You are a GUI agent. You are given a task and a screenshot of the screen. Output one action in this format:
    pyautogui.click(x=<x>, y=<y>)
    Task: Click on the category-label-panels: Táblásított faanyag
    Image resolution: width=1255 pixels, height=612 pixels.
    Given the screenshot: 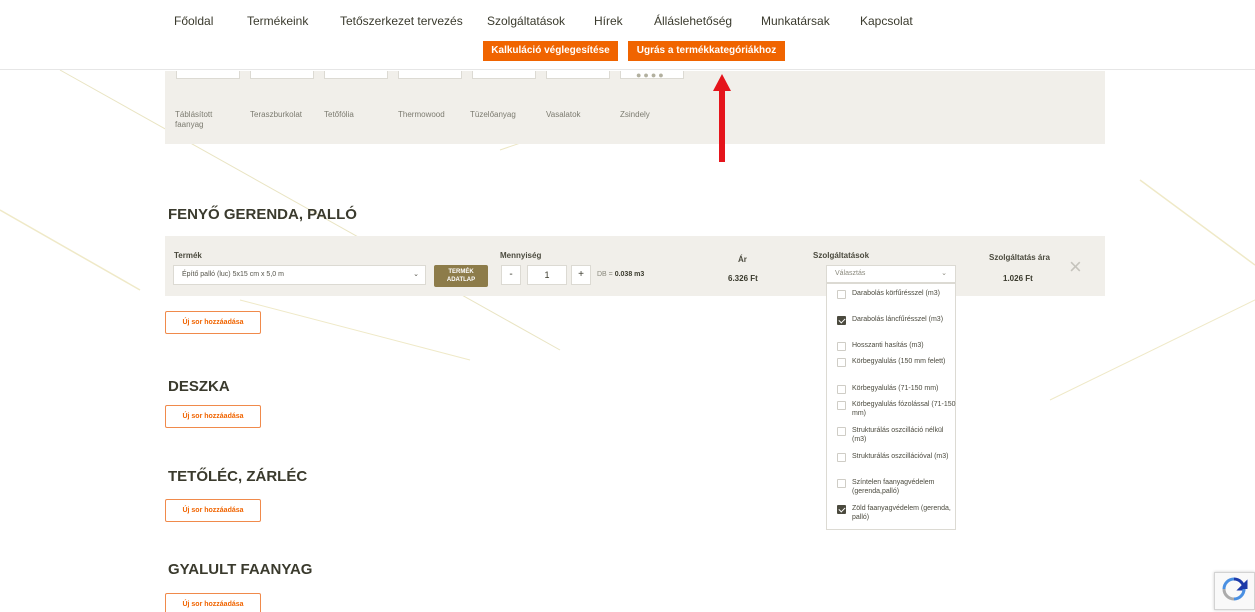 What is the action you would take?
    pyautogui.click(x=206, y=120)
    